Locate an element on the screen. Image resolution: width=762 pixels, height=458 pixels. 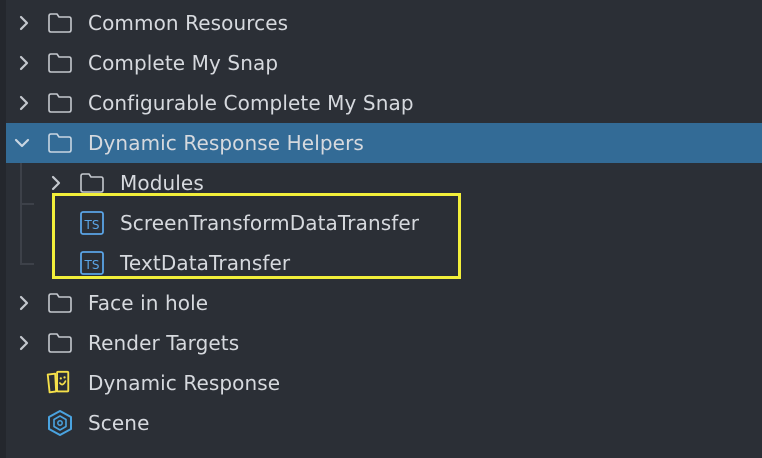
tree-item-label: Dynamic Response is located at coordinates (184, 383).